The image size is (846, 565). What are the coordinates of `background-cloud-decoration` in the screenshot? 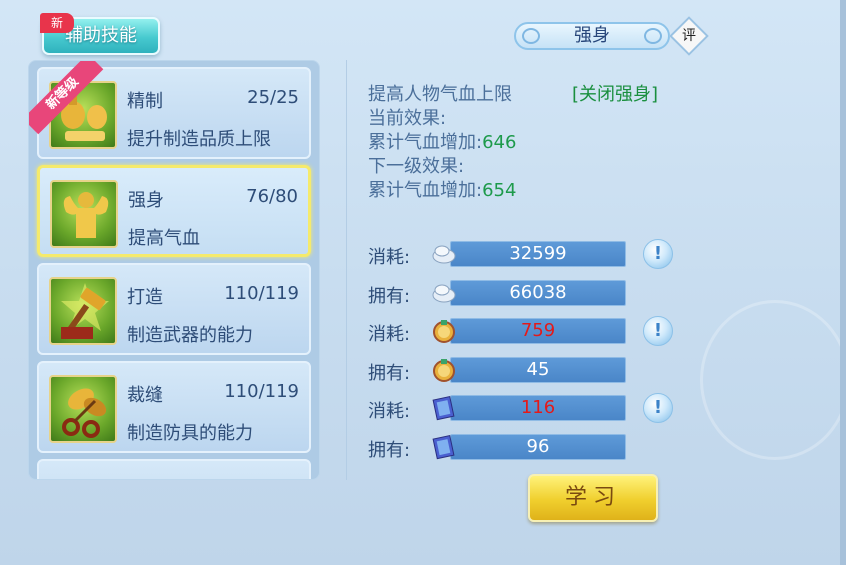 It's located at (770, 380).